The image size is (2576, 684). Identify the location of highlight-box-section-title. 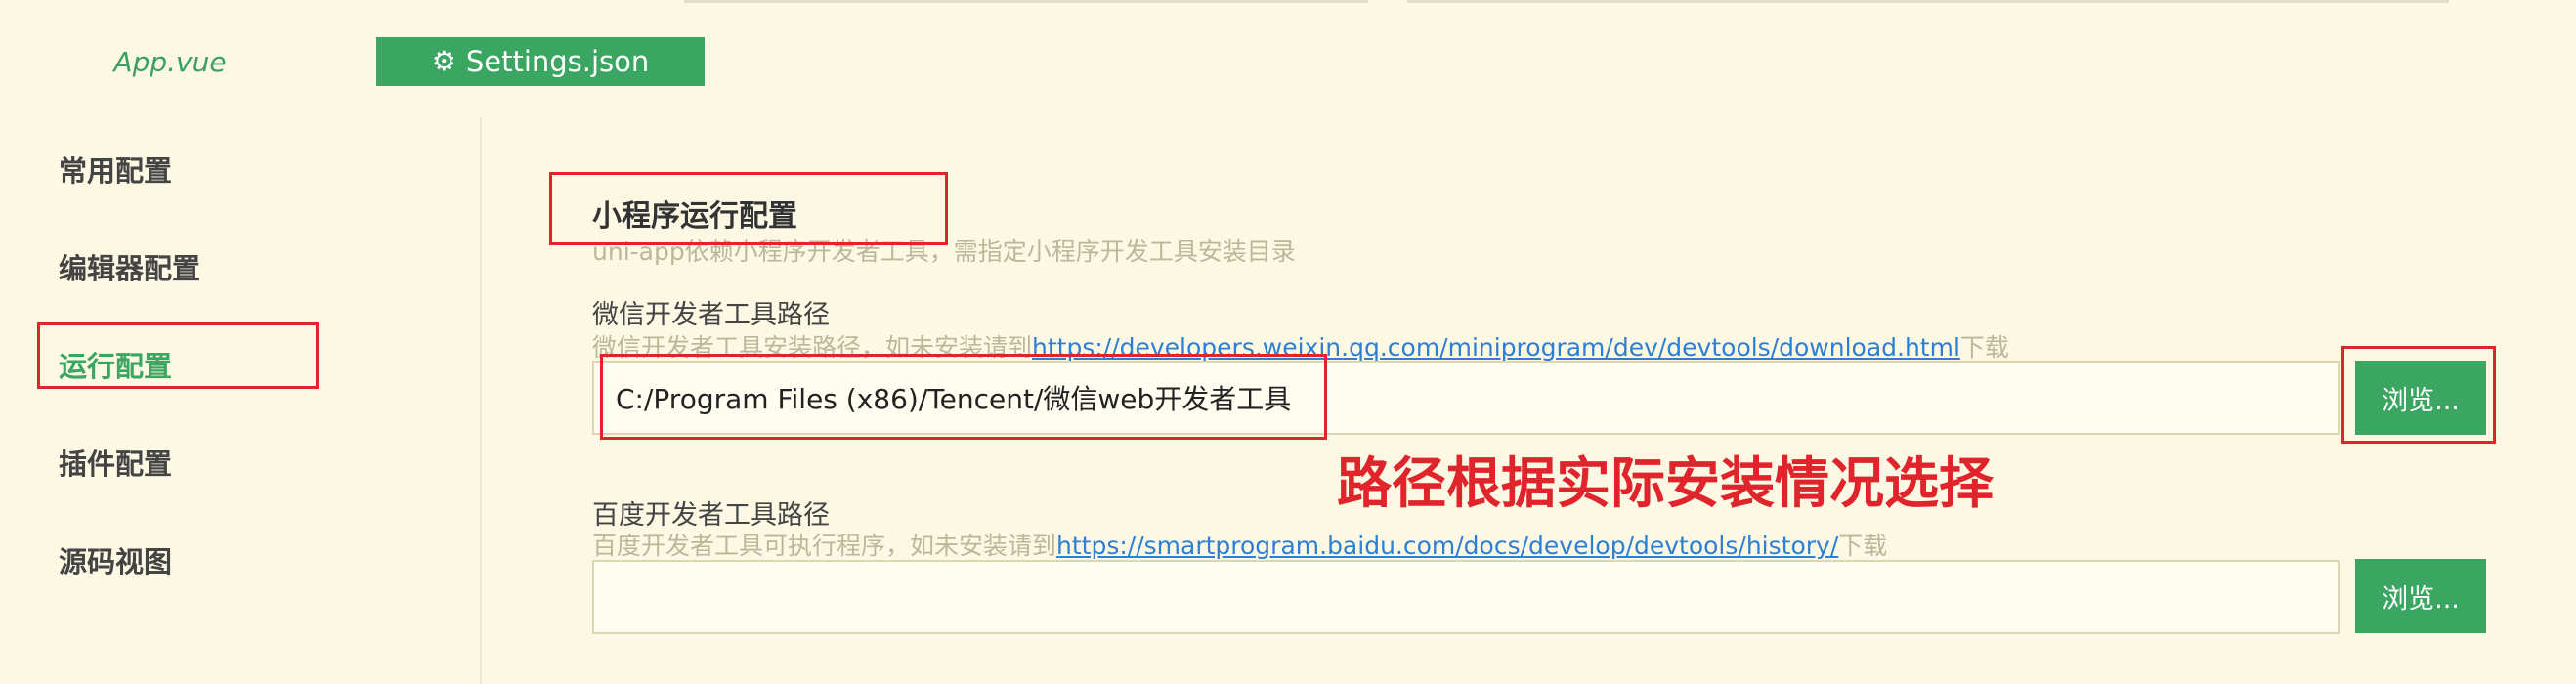
(749, 208).